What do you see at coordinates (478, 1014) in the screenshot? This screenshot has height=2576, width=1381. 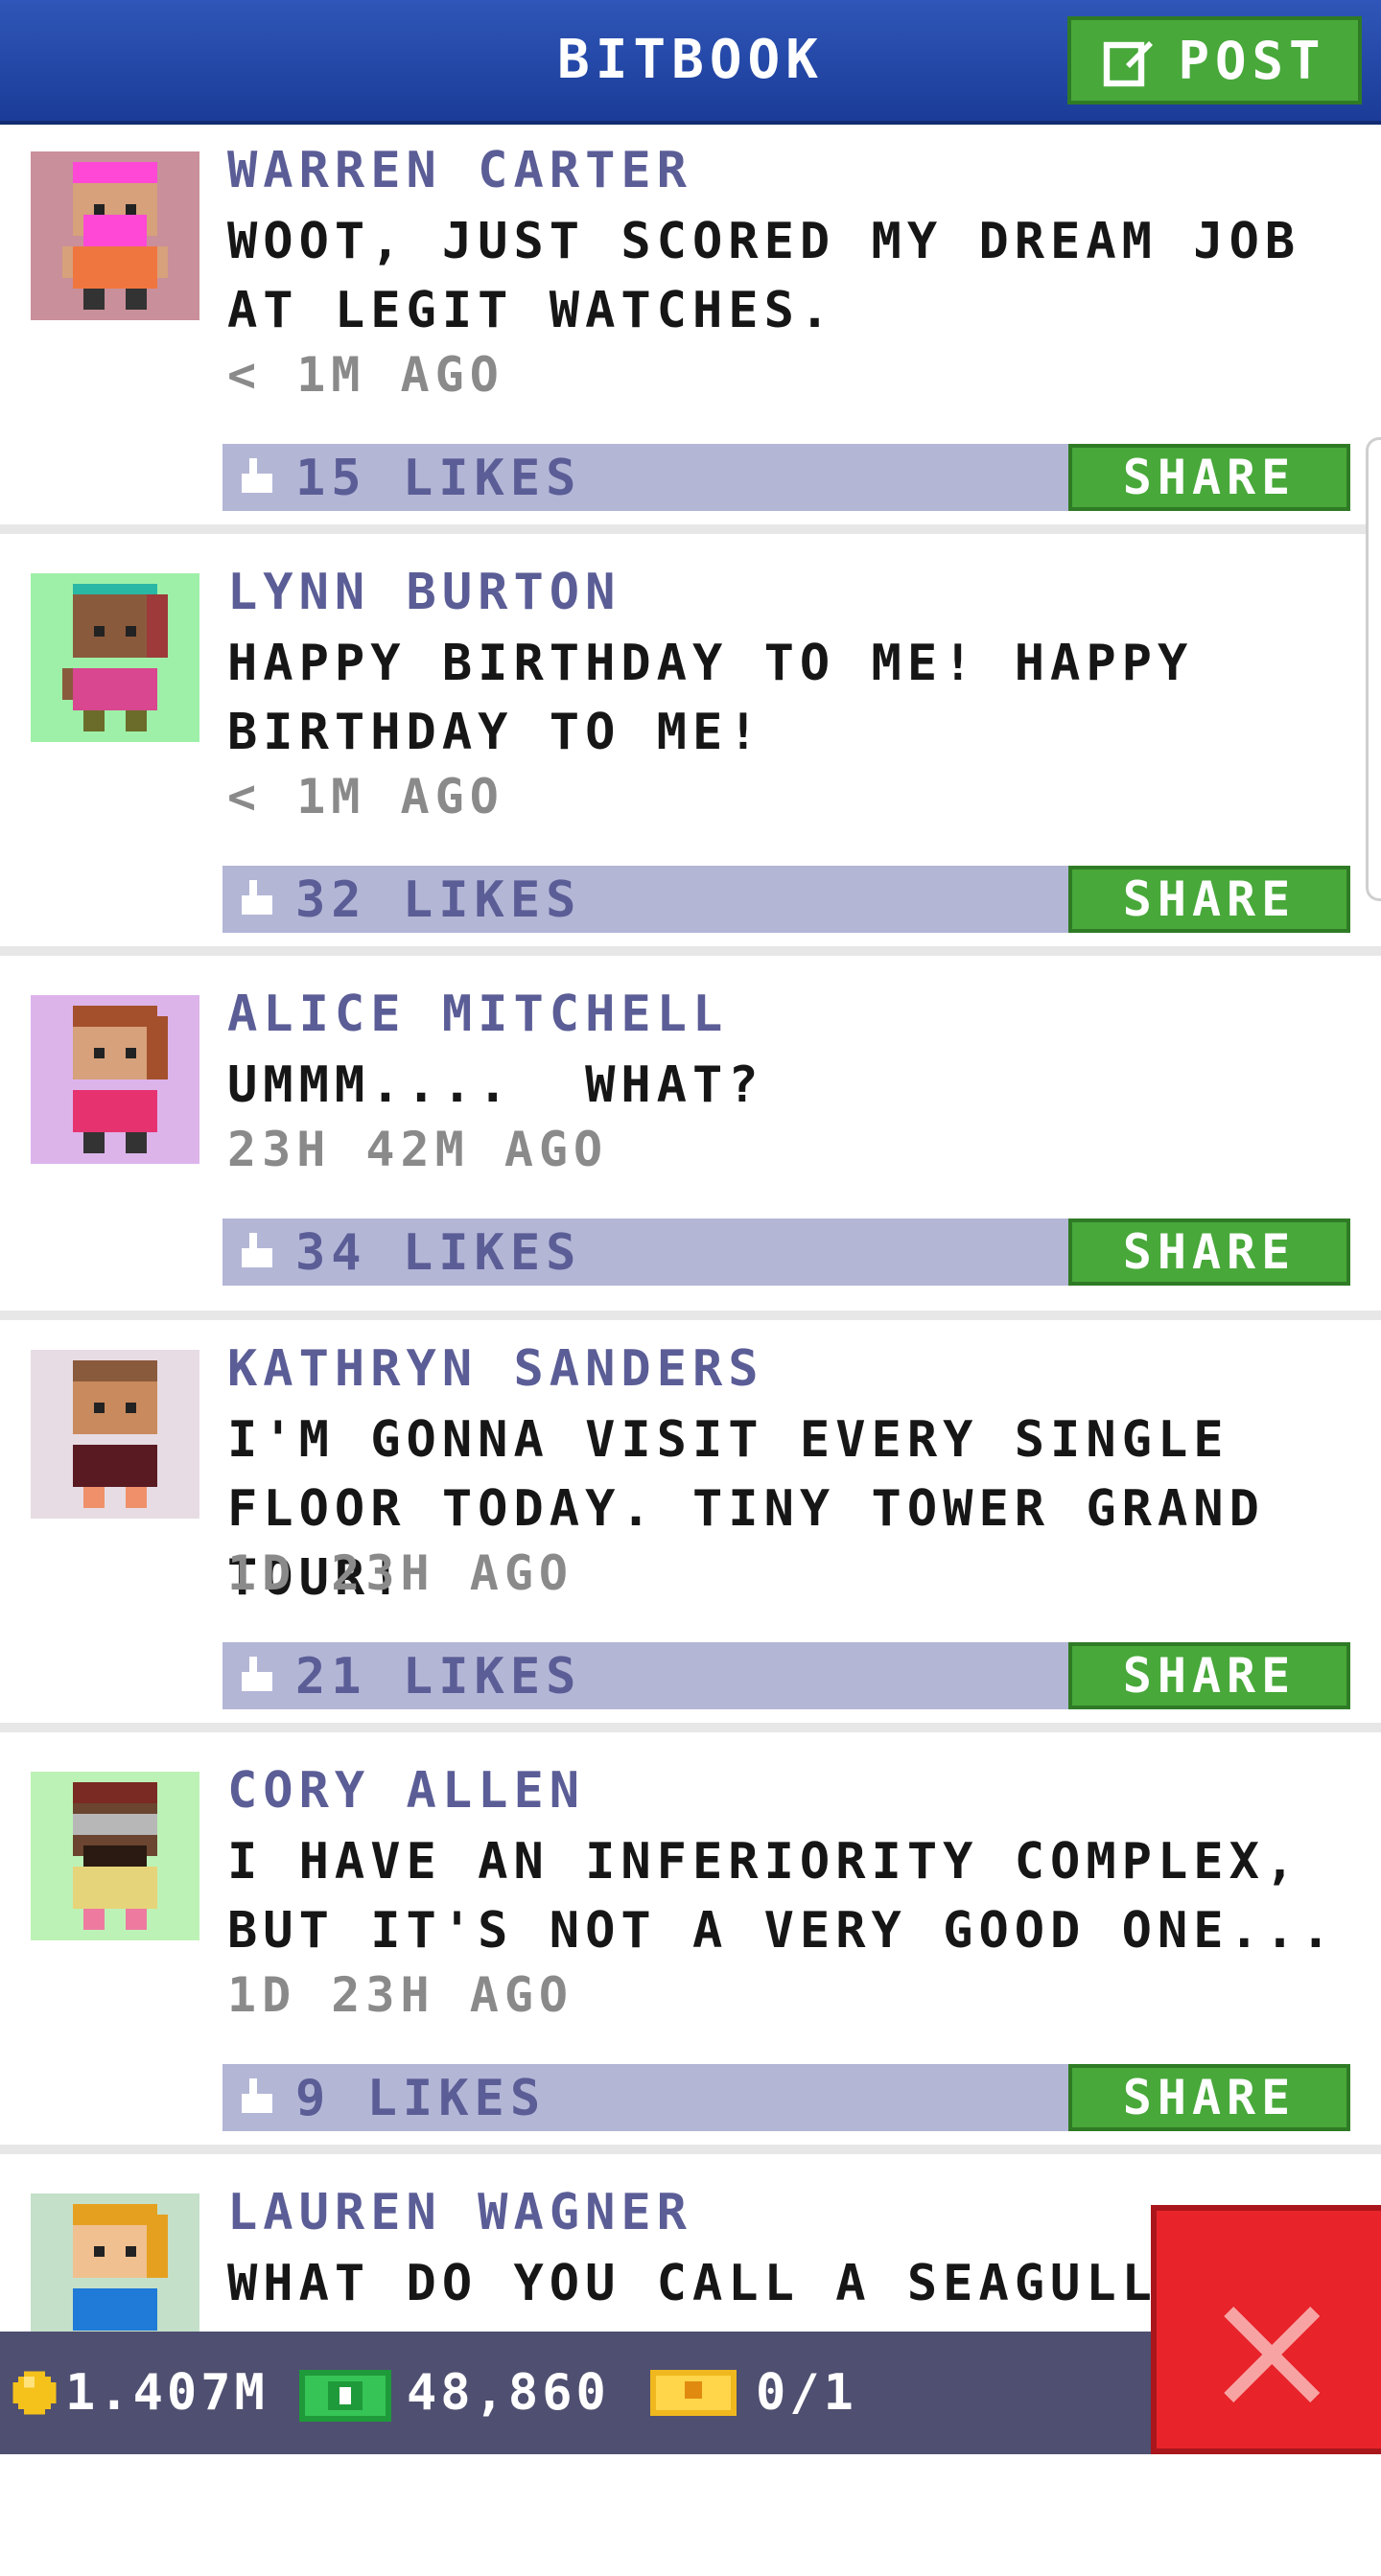 I see `post-author: ALICE MITCHELL` at bounding box center [478, 1014].